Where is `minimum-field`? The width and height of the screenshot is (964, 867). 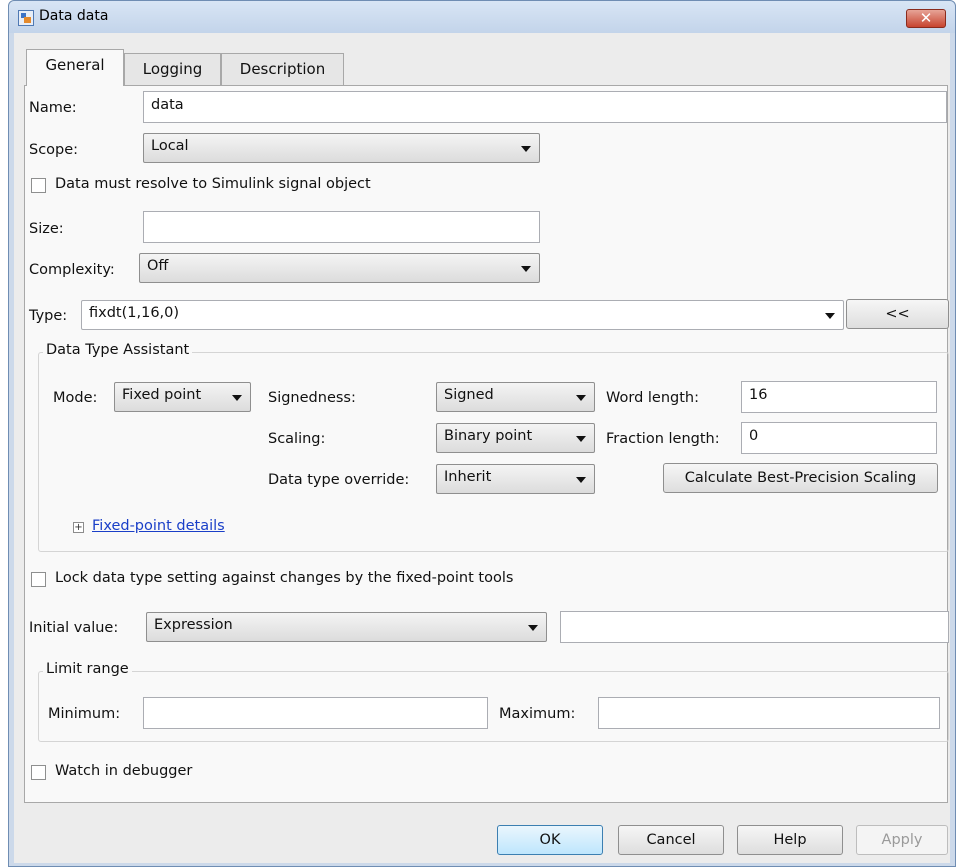
minimum-field is located at coordinates (315, 713).